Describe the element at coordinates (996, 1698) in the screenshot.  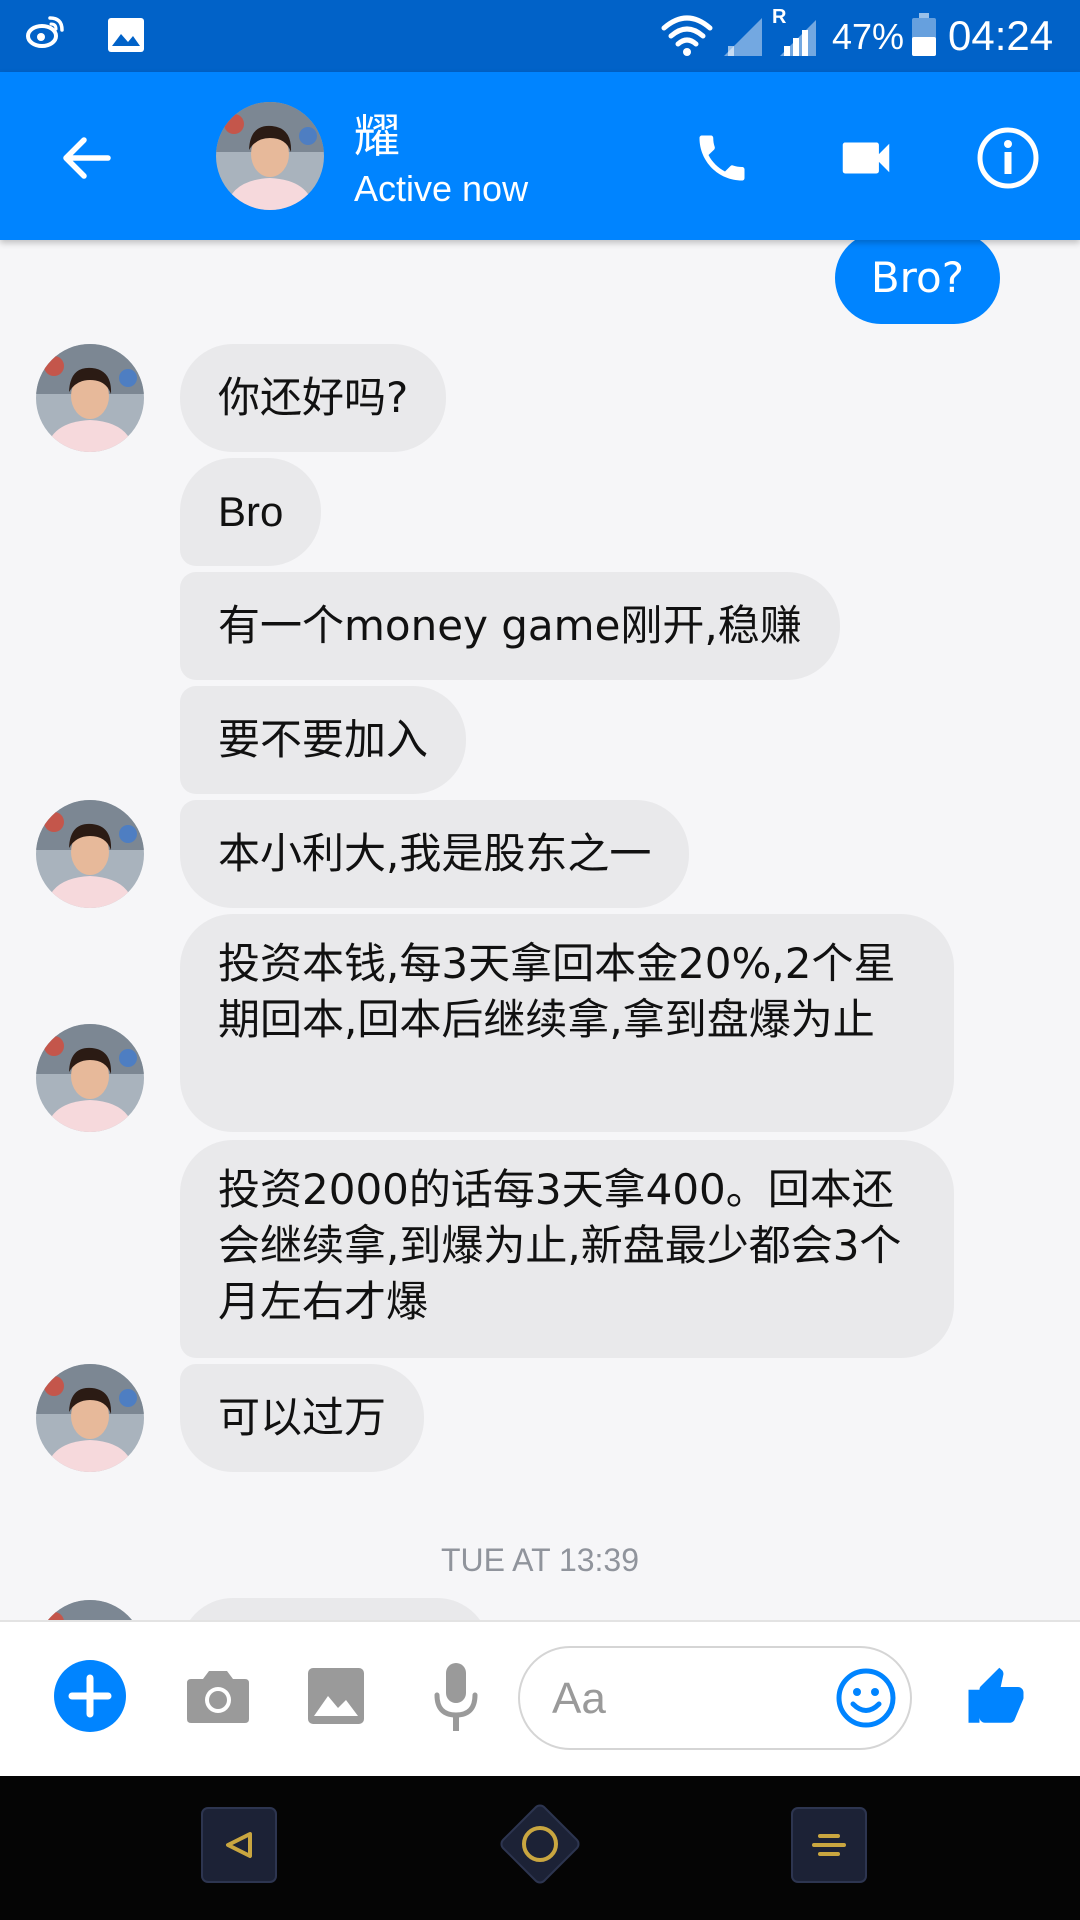
I see `thumbs-up-icon` at that location.